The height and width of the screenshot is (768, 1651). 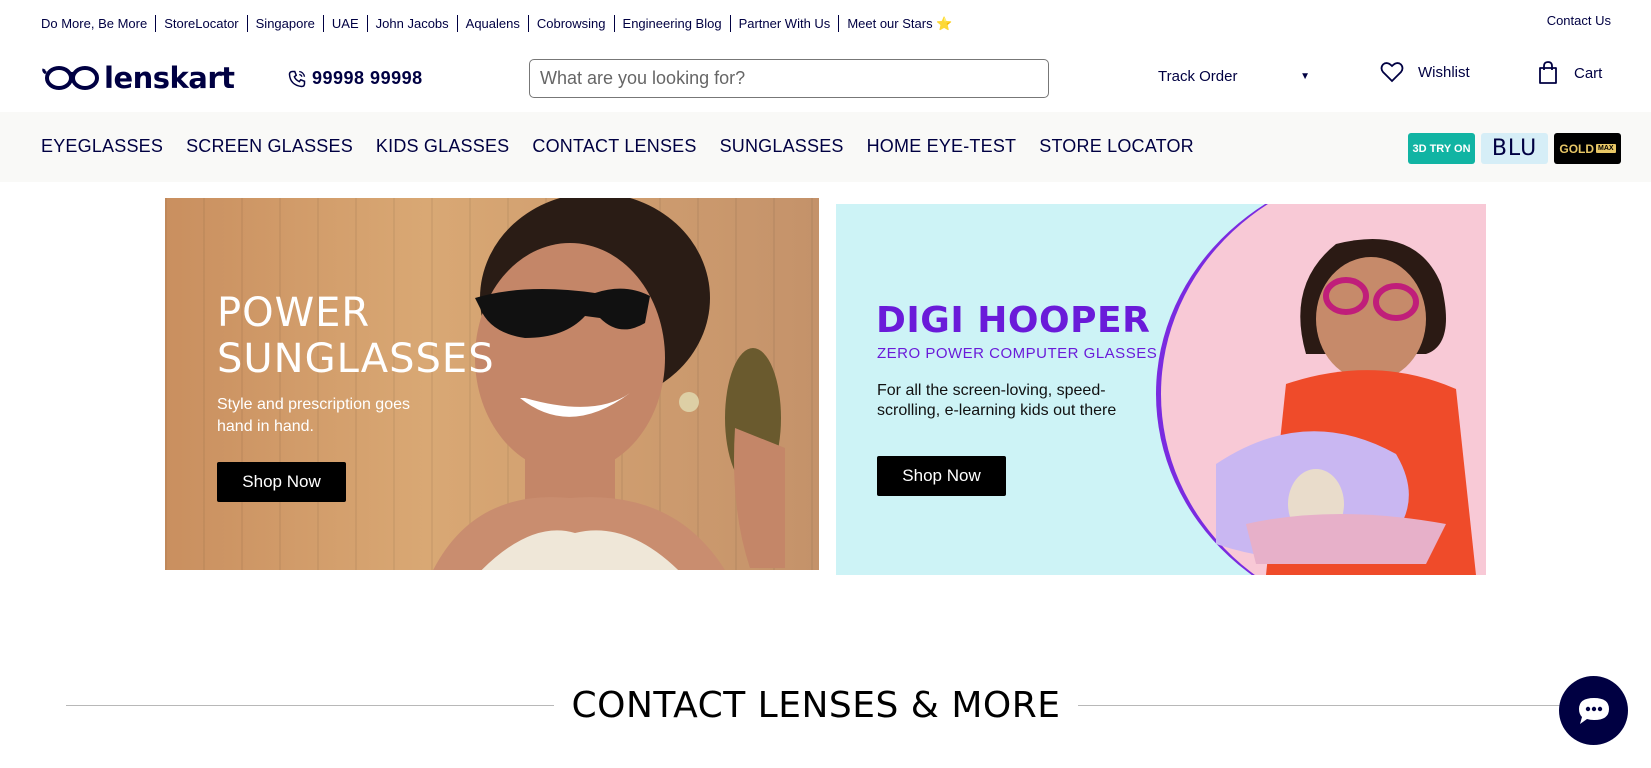 I want to click on section-title: CONTACT LENSES & MORE, so click(x=816, y=705).